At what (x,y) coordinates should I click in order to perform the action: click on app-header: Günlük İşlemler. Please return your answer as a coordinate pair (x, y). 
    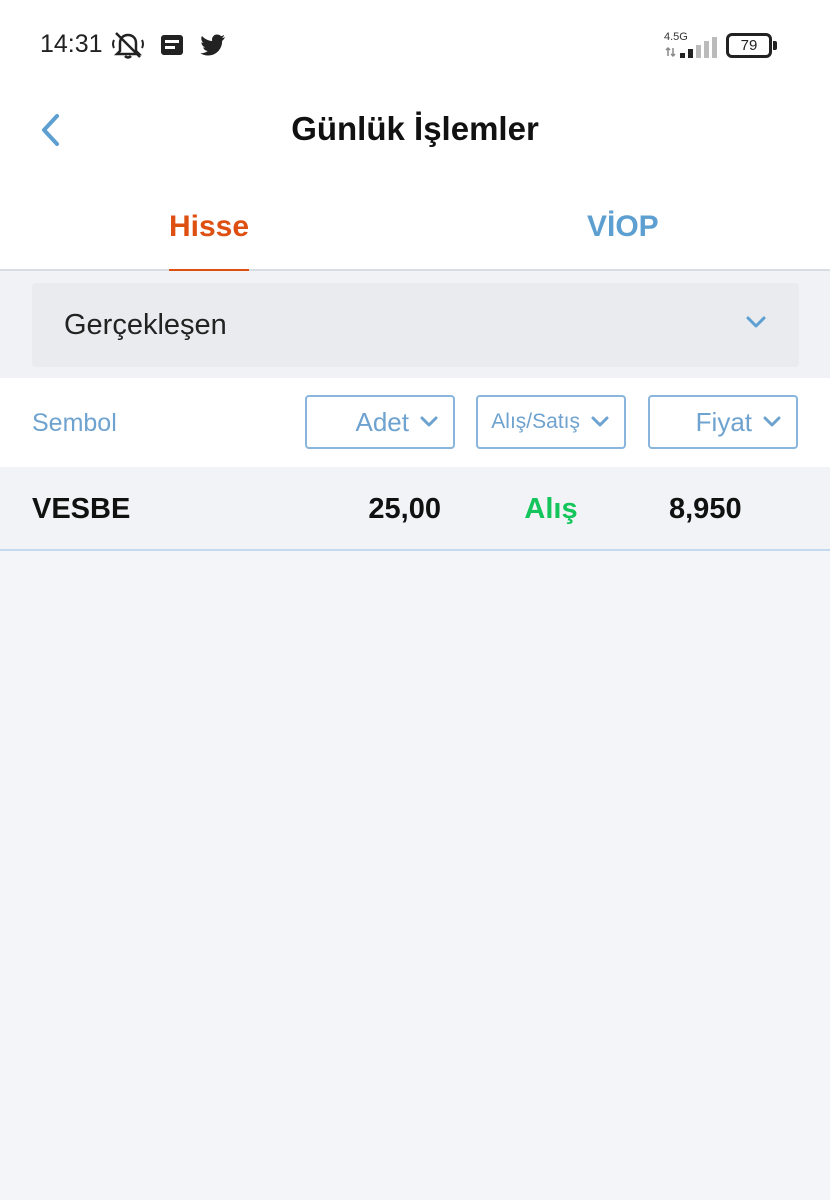
    Looking at the image, I should click on (415, 136).